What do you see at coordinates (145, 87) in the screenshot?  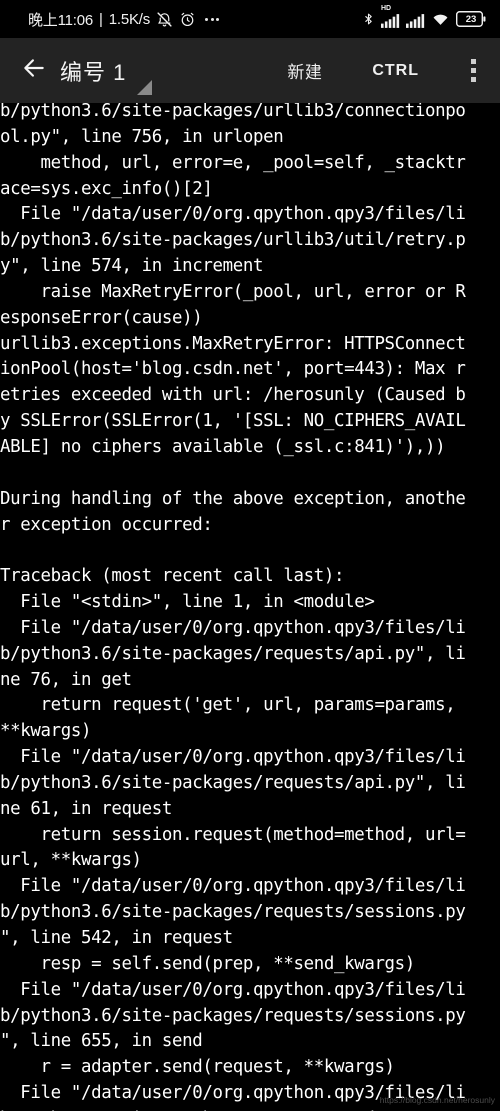 I see `resize-corner-handle` at bounding box center [145, 87].